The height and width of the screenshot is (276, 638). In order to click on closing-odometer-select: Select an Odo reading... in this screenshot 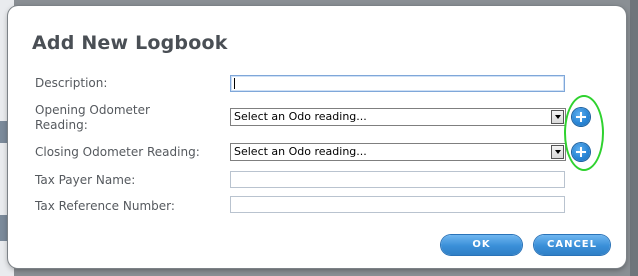, I will do `click(398, 152)`.